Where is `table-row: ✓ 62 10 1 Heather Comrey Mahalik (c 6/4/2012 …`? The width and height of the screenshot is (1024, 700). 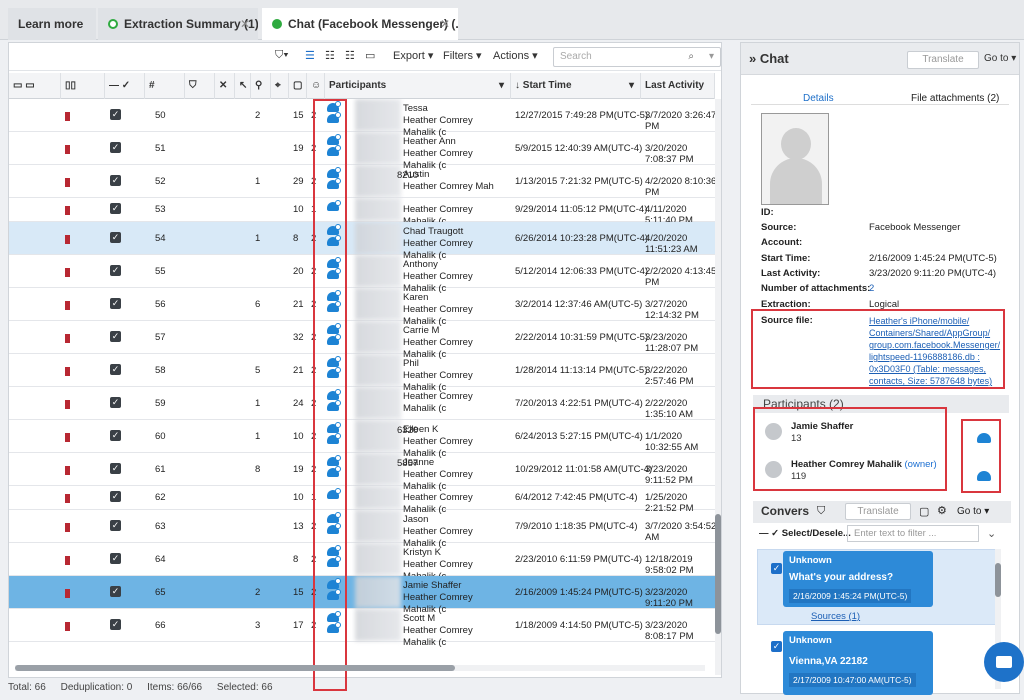
table-row: ✓ 62 10 1 Heather Comrey Mahalik (c 6/4/2012 … is located at coordinates (362, 500).